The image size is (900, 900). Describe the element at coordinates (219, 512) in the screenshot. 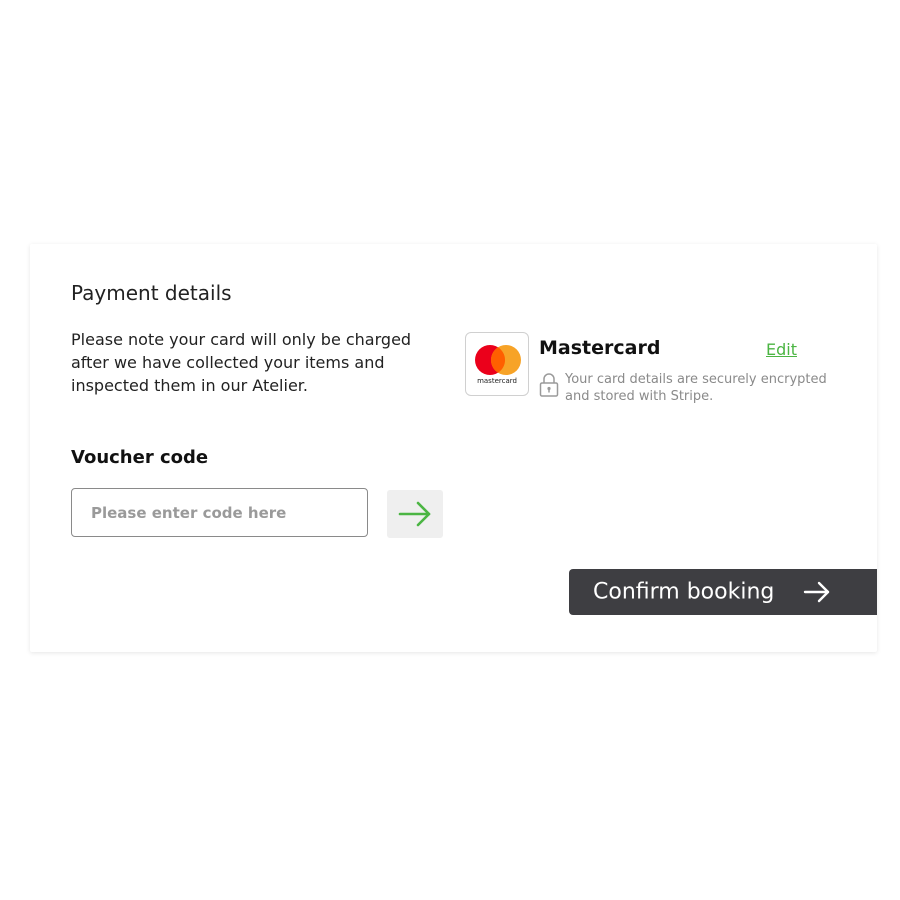

I see `voucher-code-input` at that location.